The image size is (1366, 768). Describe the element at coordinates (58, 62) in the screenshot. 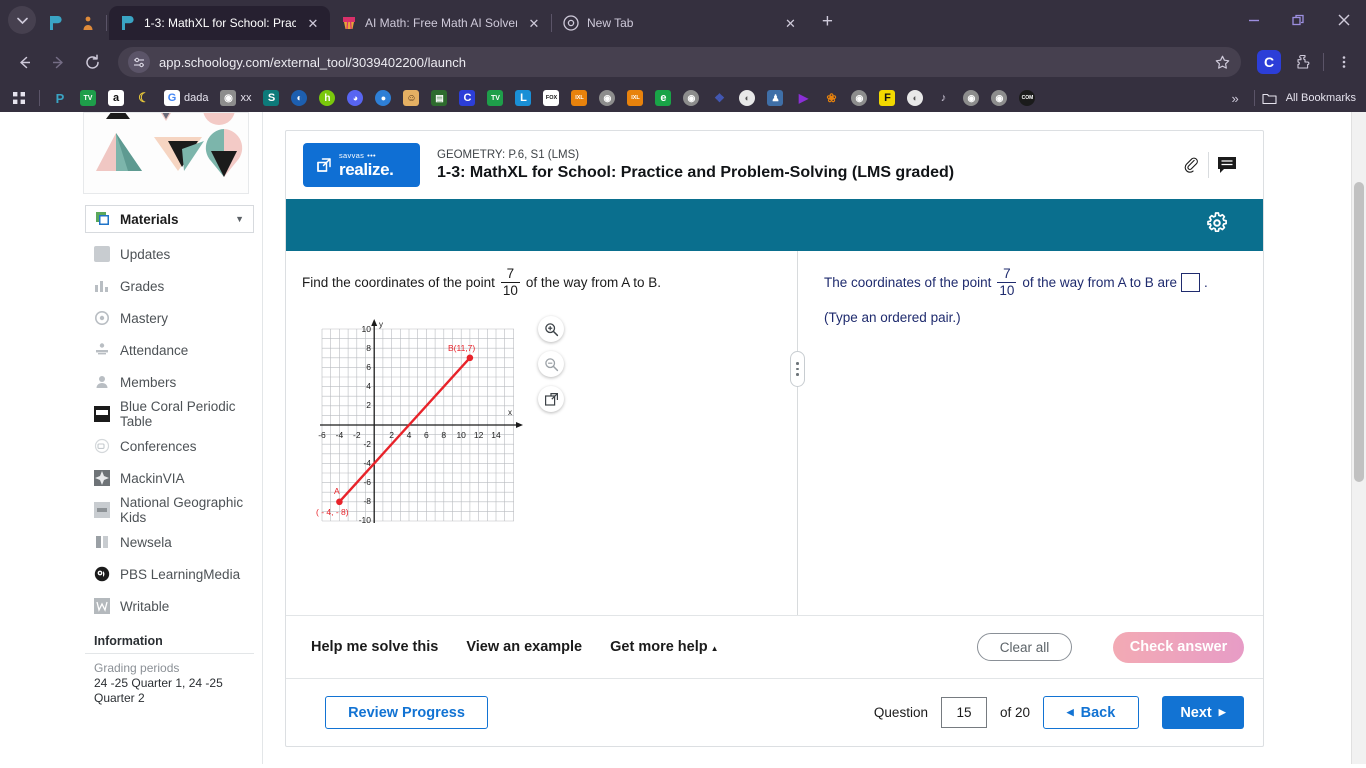

I see `forward-navigation-button` at that location.